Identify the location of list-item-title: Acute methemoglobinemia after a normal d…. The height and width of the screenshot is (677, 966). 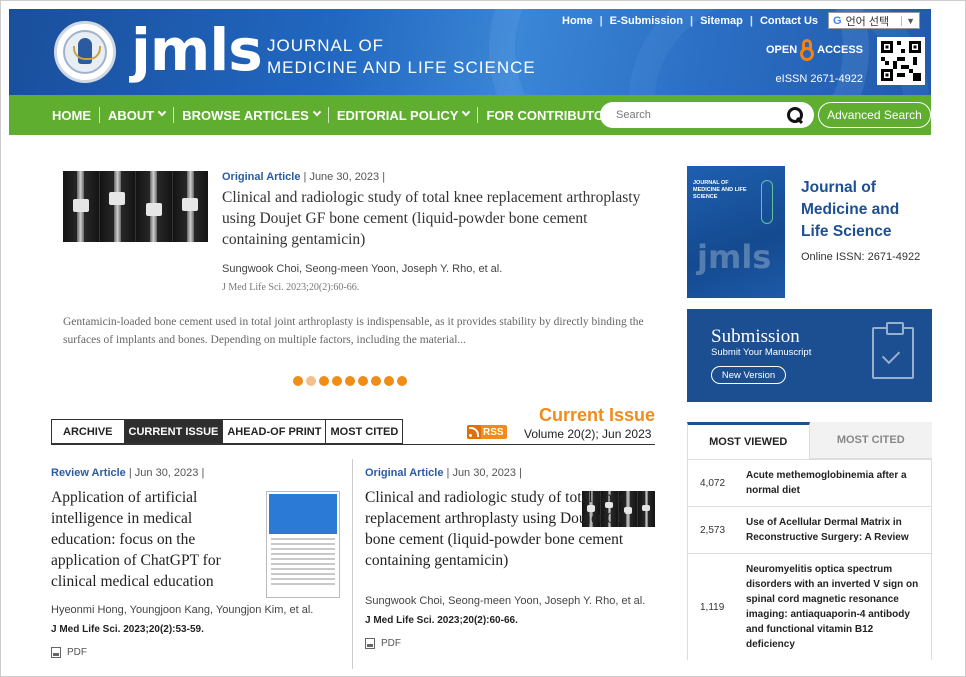
(835, 483).